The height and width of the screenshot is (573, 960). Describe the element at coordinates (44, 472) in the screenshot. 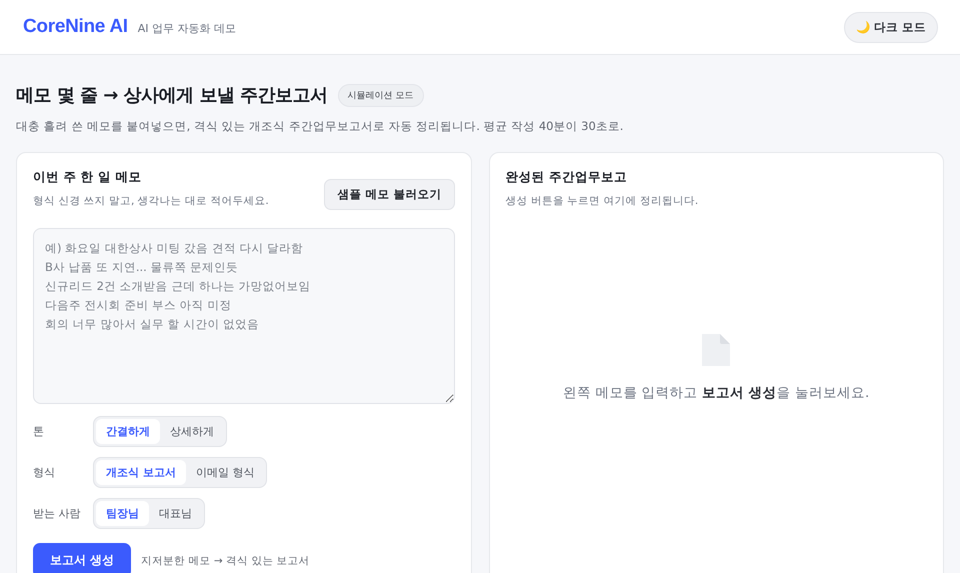

I see `option-label: 형식` at that location.